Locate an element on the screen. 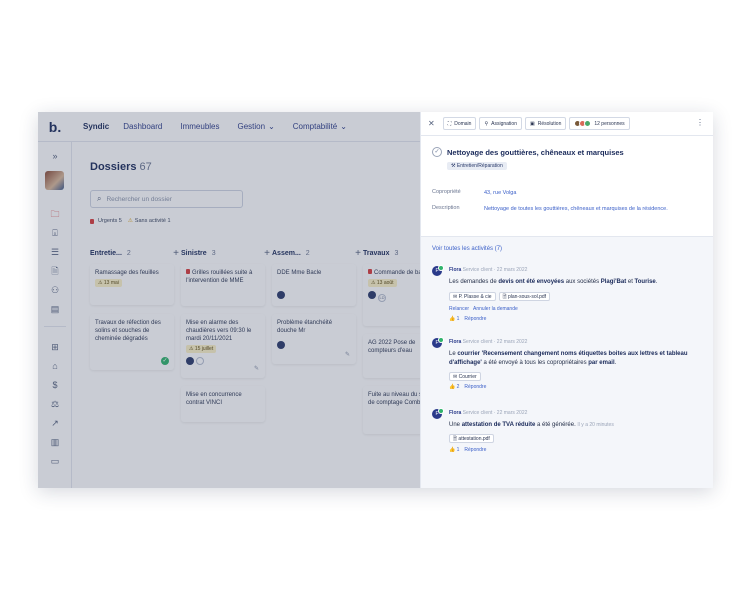  table-icon: ⊞ is located at coordinates (55, 347).